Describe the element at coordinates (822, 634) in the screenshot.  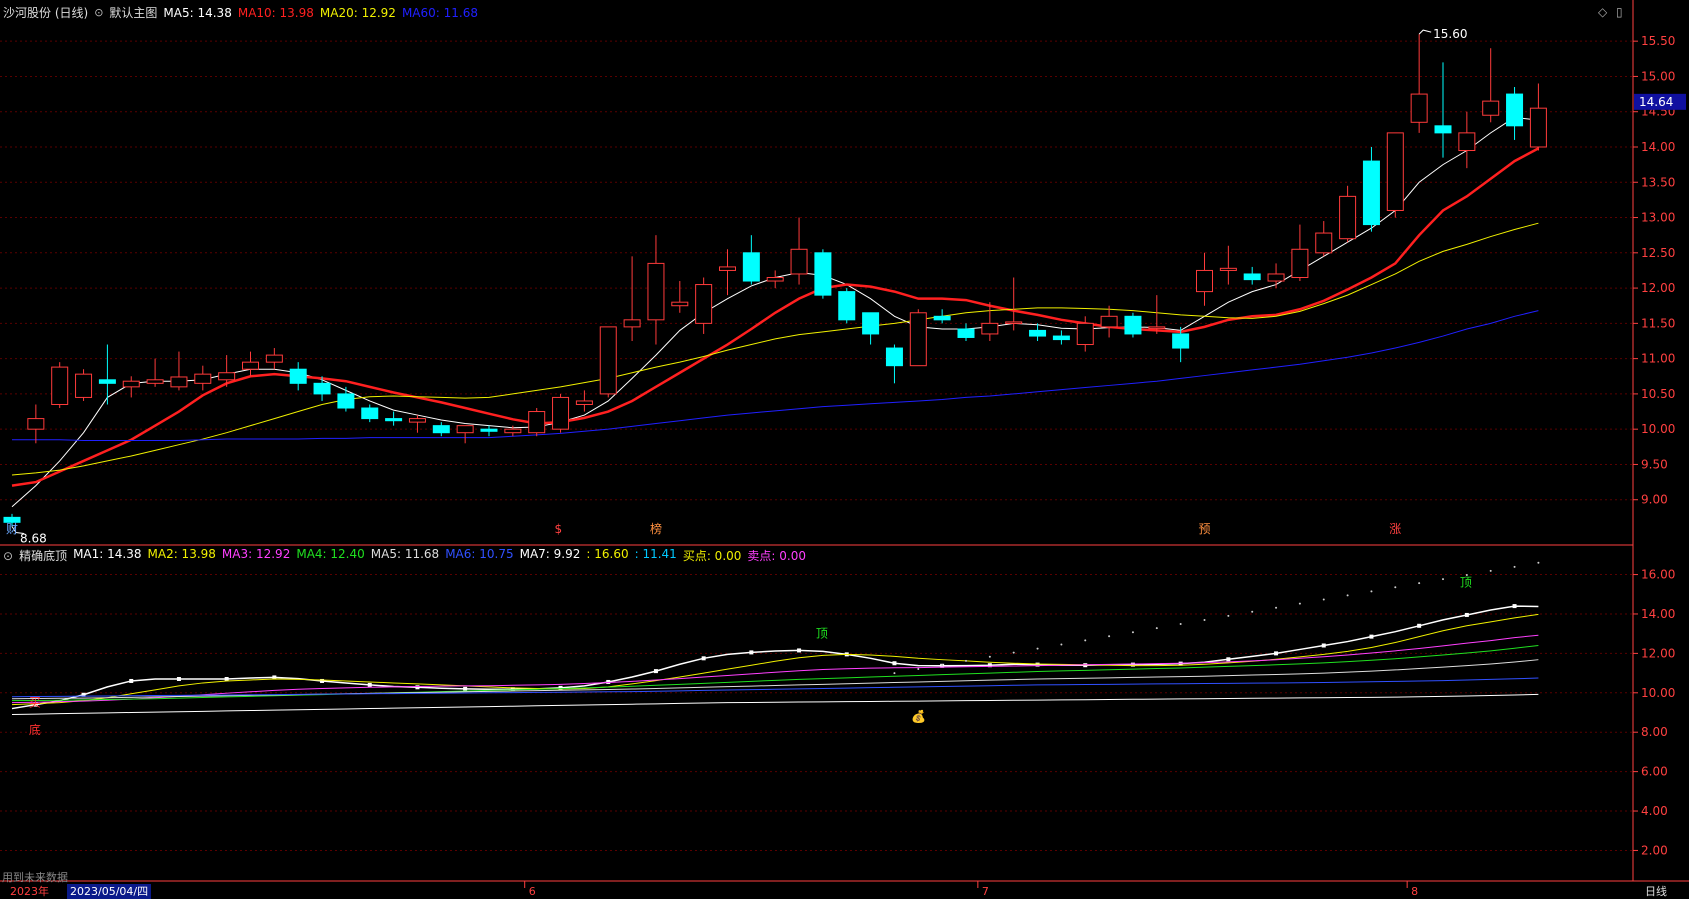
I see `signal-marker: 顶` at that location.